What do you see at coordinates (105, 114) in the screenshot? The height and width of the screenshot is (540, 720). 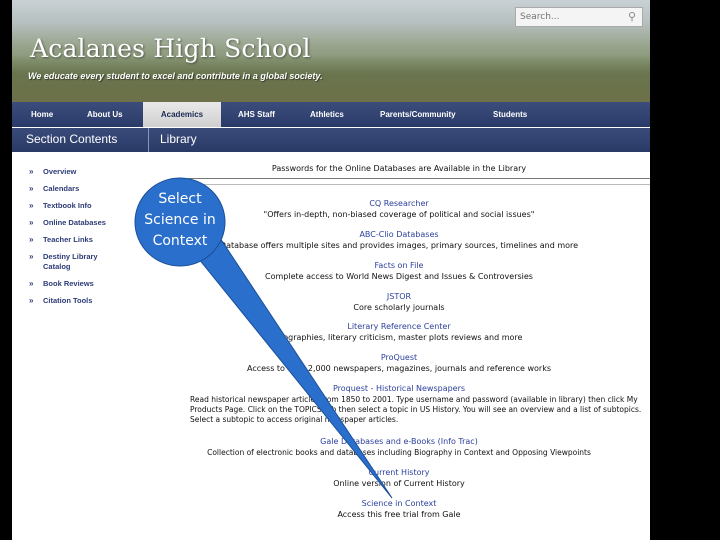 I see `nav-about-us: About Us` at bounding box center [105, 114].